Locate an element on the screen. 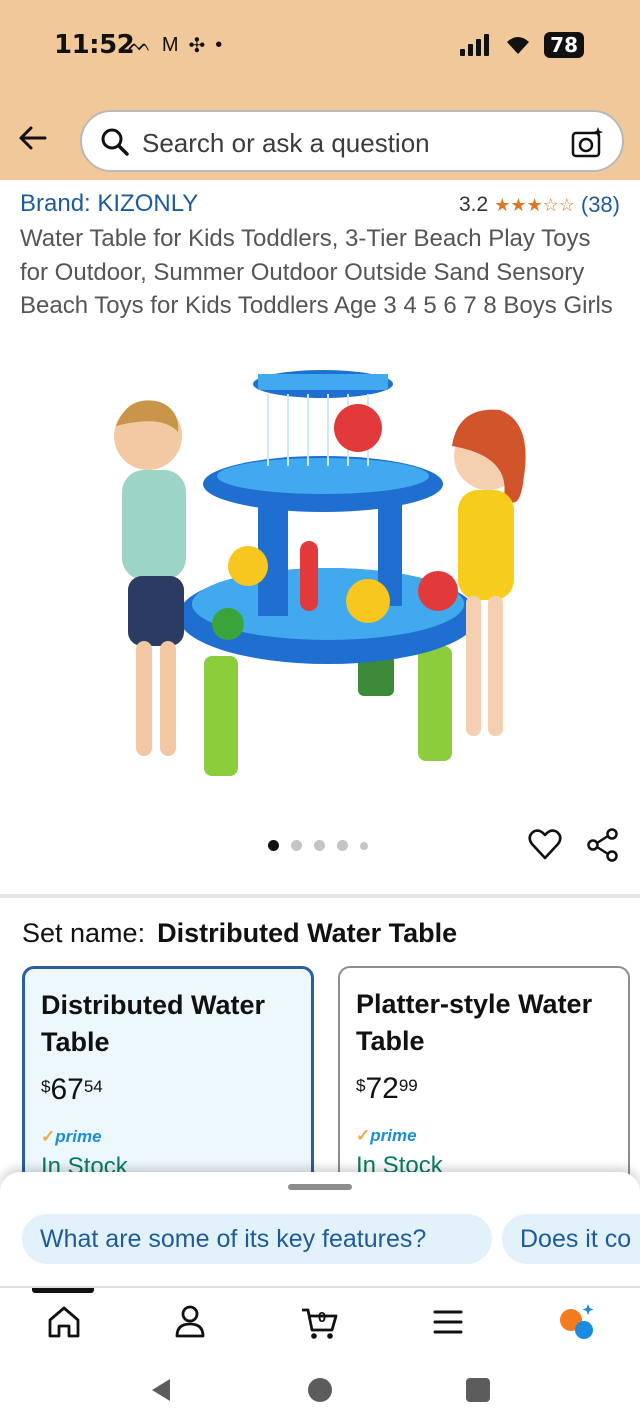  back-arrow-icon is located at coordinates (33, 138).